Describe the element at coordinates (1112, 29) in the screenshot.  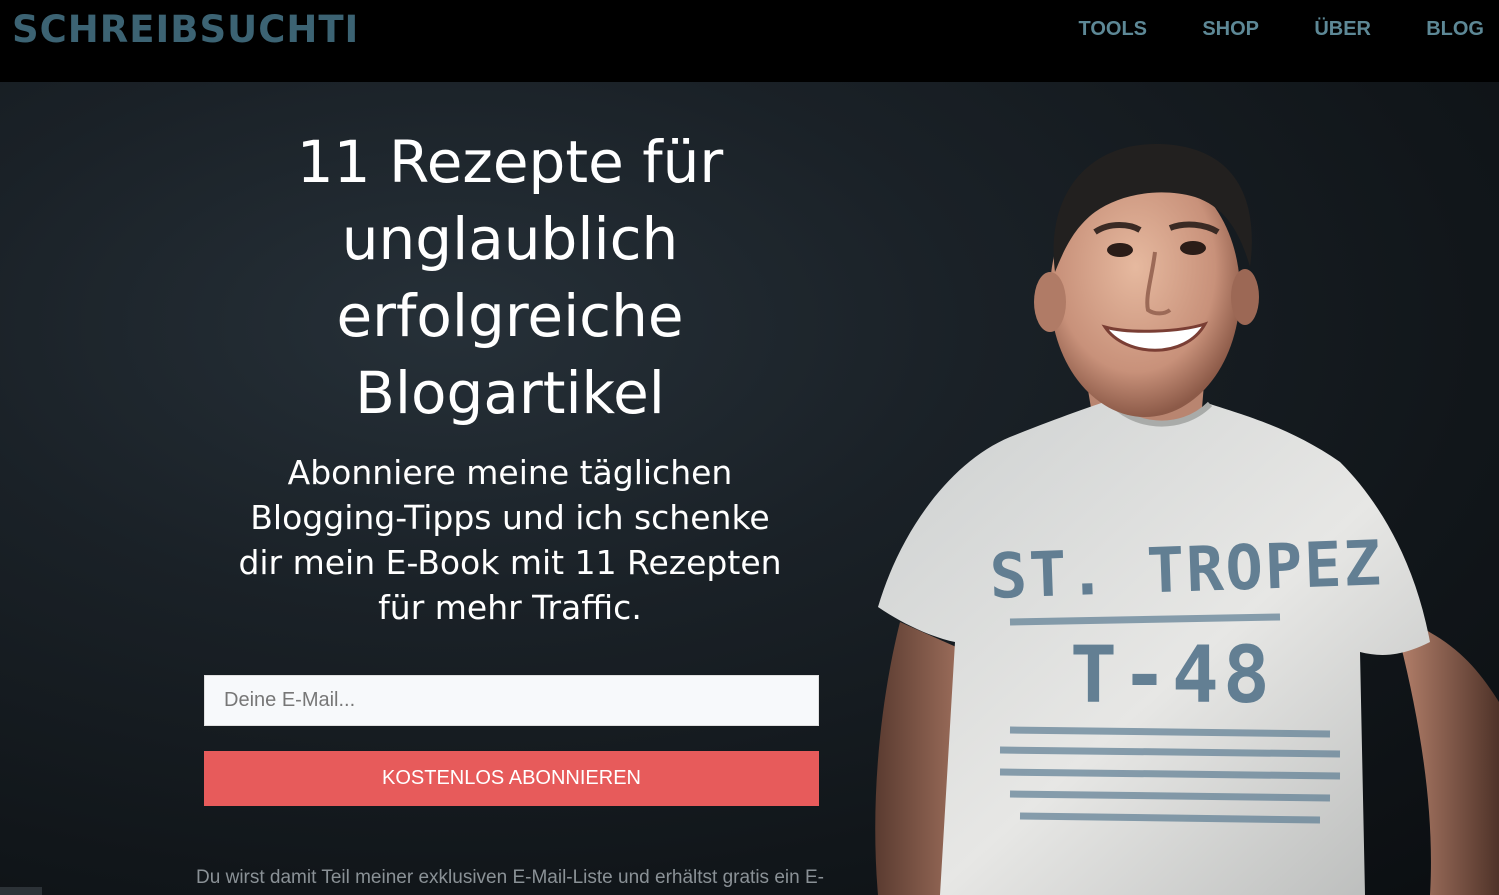
I see `nav-item-tools: TOOLS` at that location.